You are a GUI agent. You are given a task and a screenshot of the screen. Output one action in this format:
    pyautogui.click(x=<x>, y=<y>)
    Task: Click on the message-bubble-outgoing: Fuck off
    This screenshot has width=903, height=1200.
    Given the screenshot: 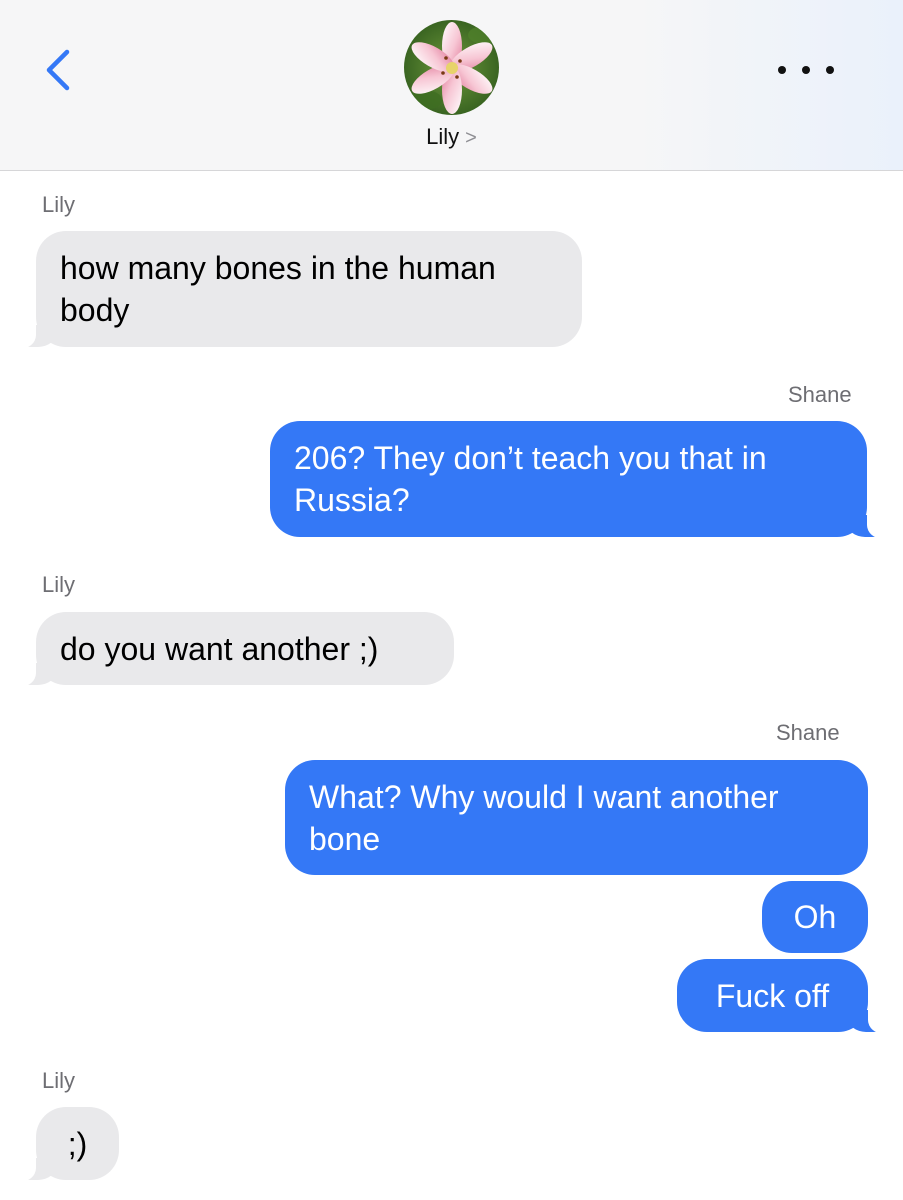 What is the action you would take?
    pyautogui.click(x=785, y=996)
    